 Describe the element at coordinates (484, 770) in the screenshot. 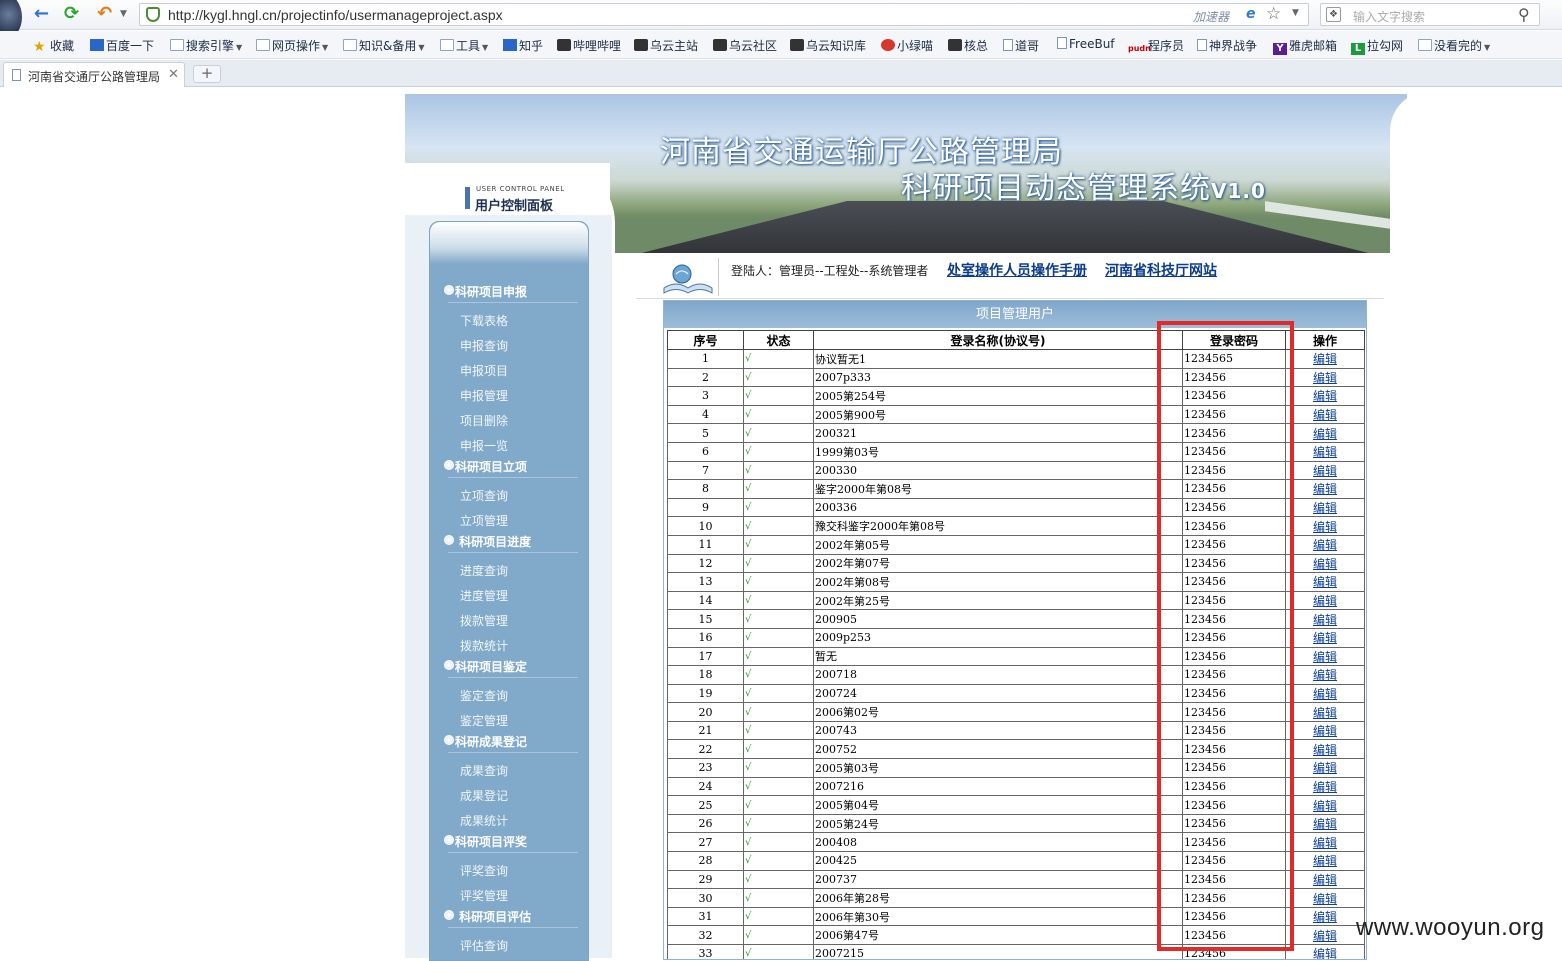

I see `sidebar-item: 成果查询` at that location.